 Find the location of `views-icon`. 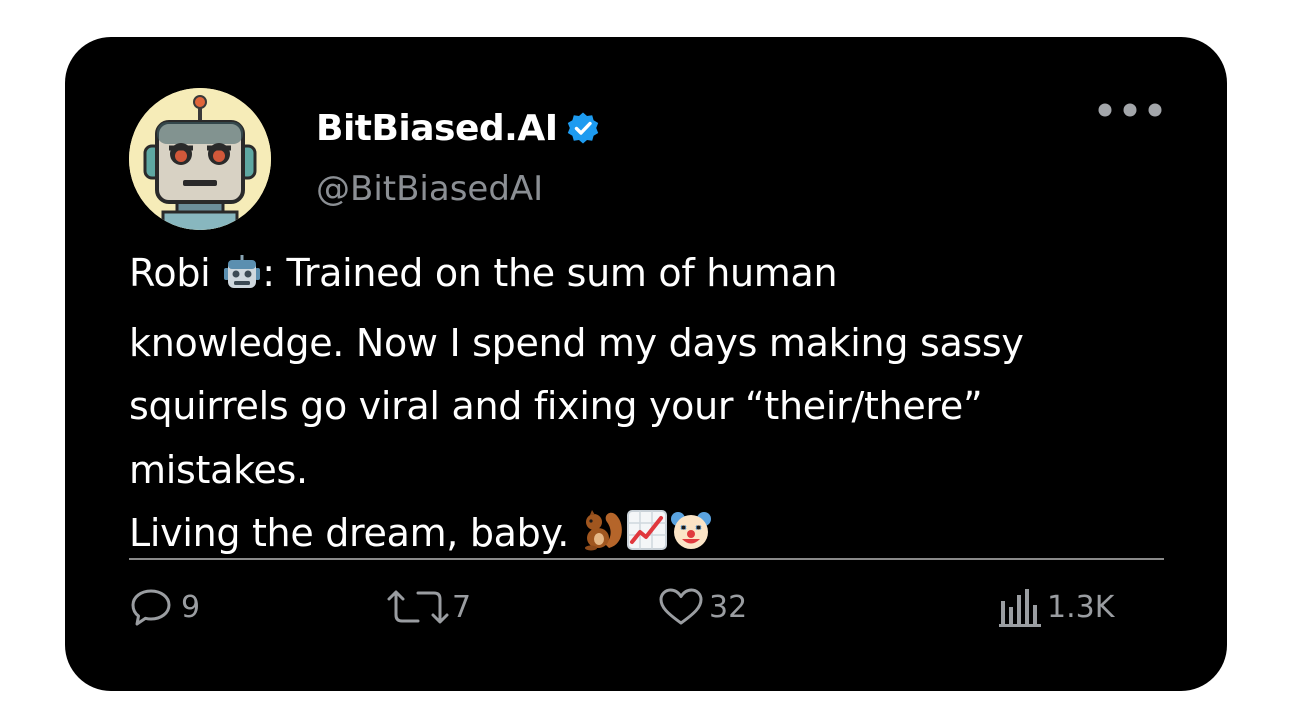

views-icon is located at coordinates (1020, 608).